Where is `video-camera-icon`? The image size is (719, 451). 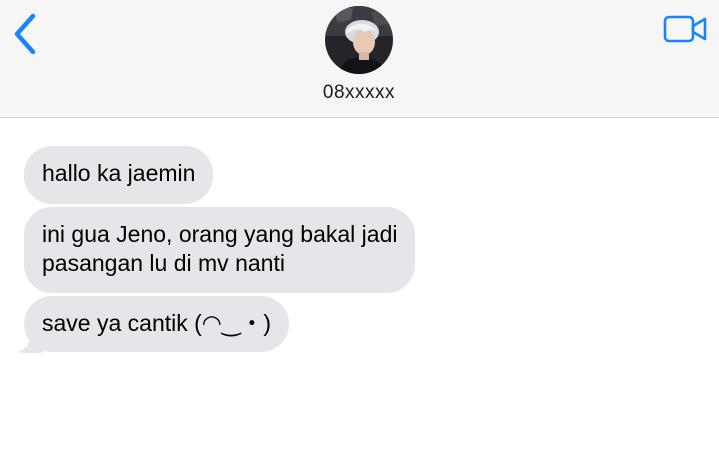
video-camera-icon is located at coordinates (685, 29).